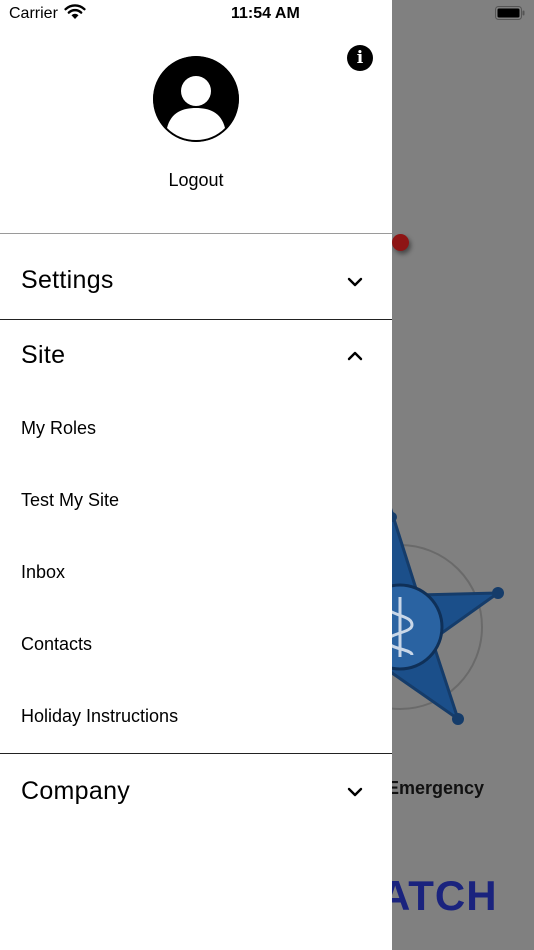  Describe the element at coordinates (70, 500) in the screenshot. I see `menu-item-test-my-site: Test My Site` at that location.